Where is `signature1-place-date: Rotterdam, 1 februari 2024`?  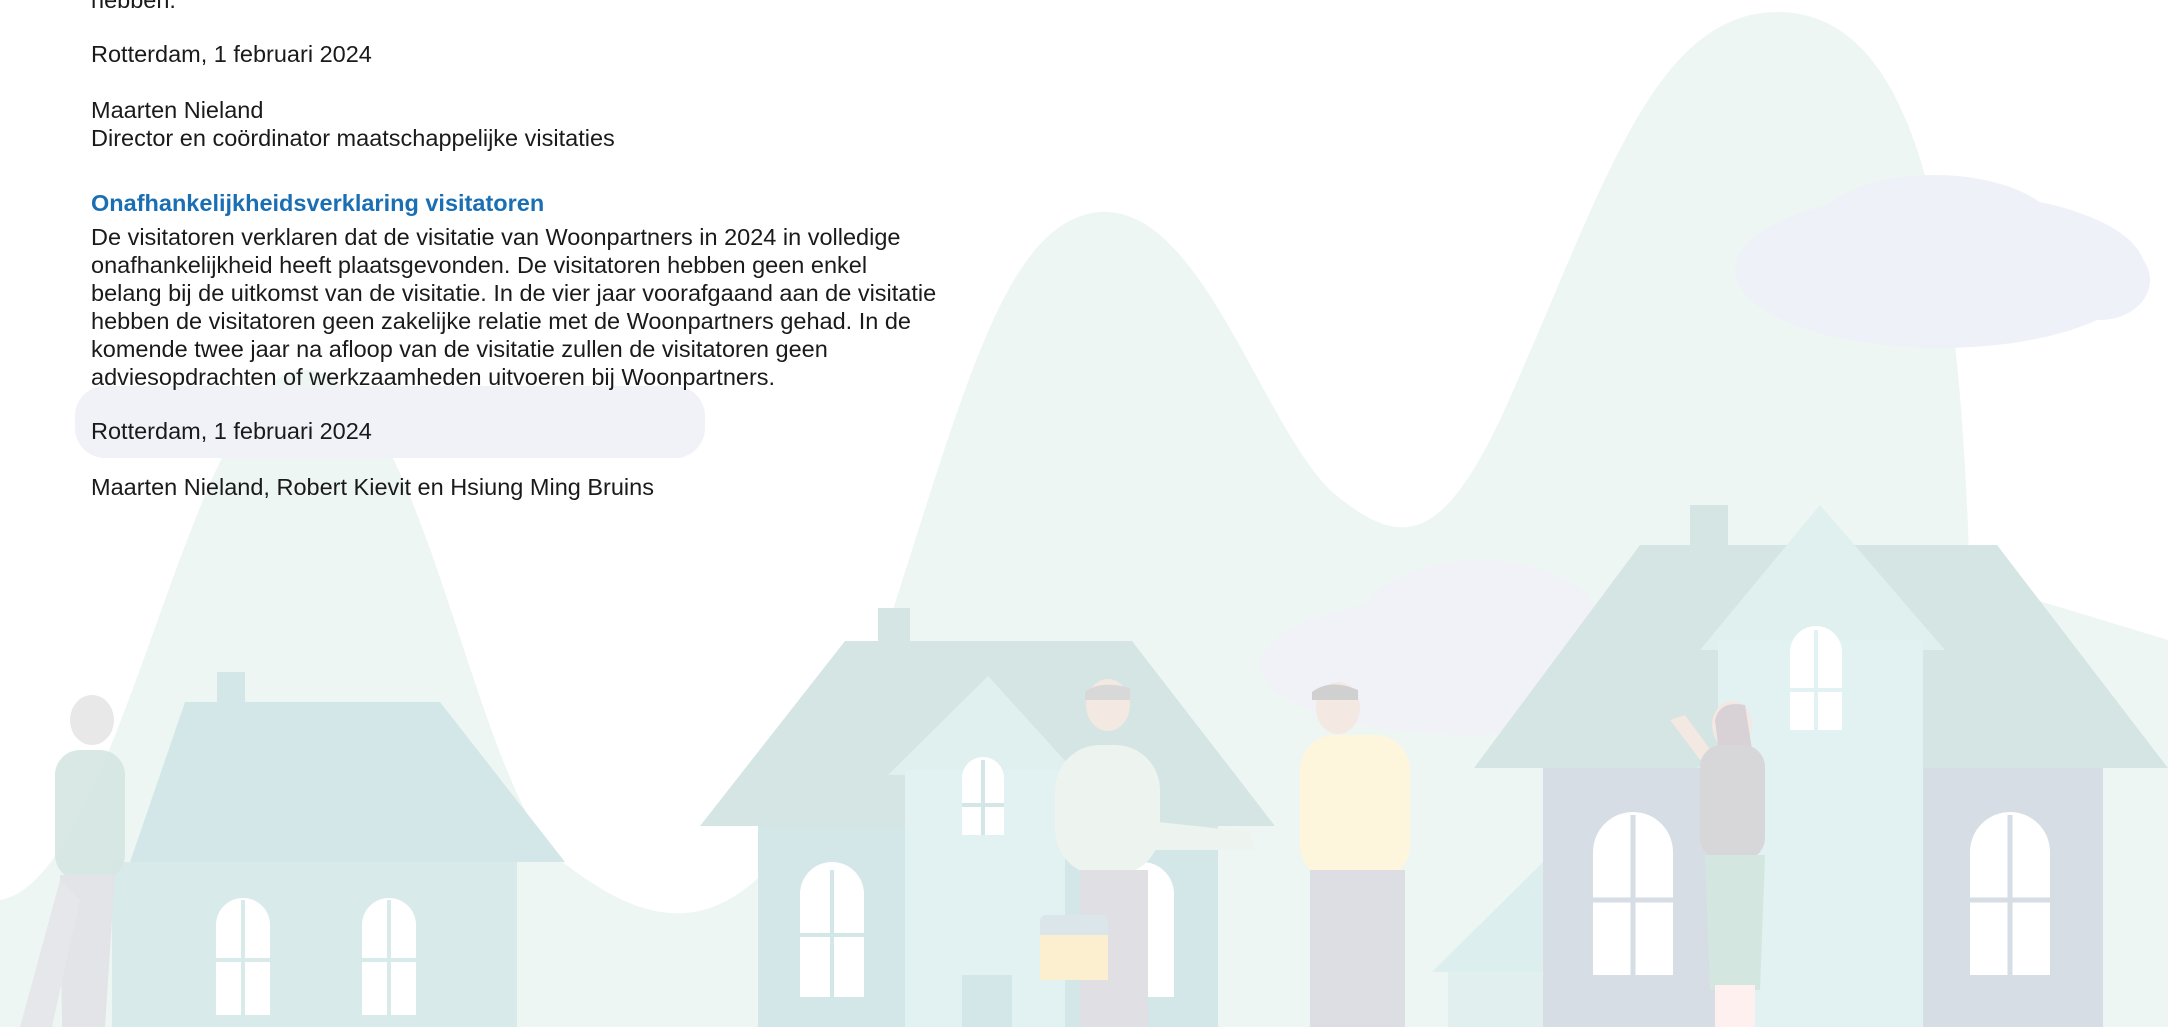
signature1-place-date: Rotterdam, 1 februari 2024 is located at coordinates (231, 54).